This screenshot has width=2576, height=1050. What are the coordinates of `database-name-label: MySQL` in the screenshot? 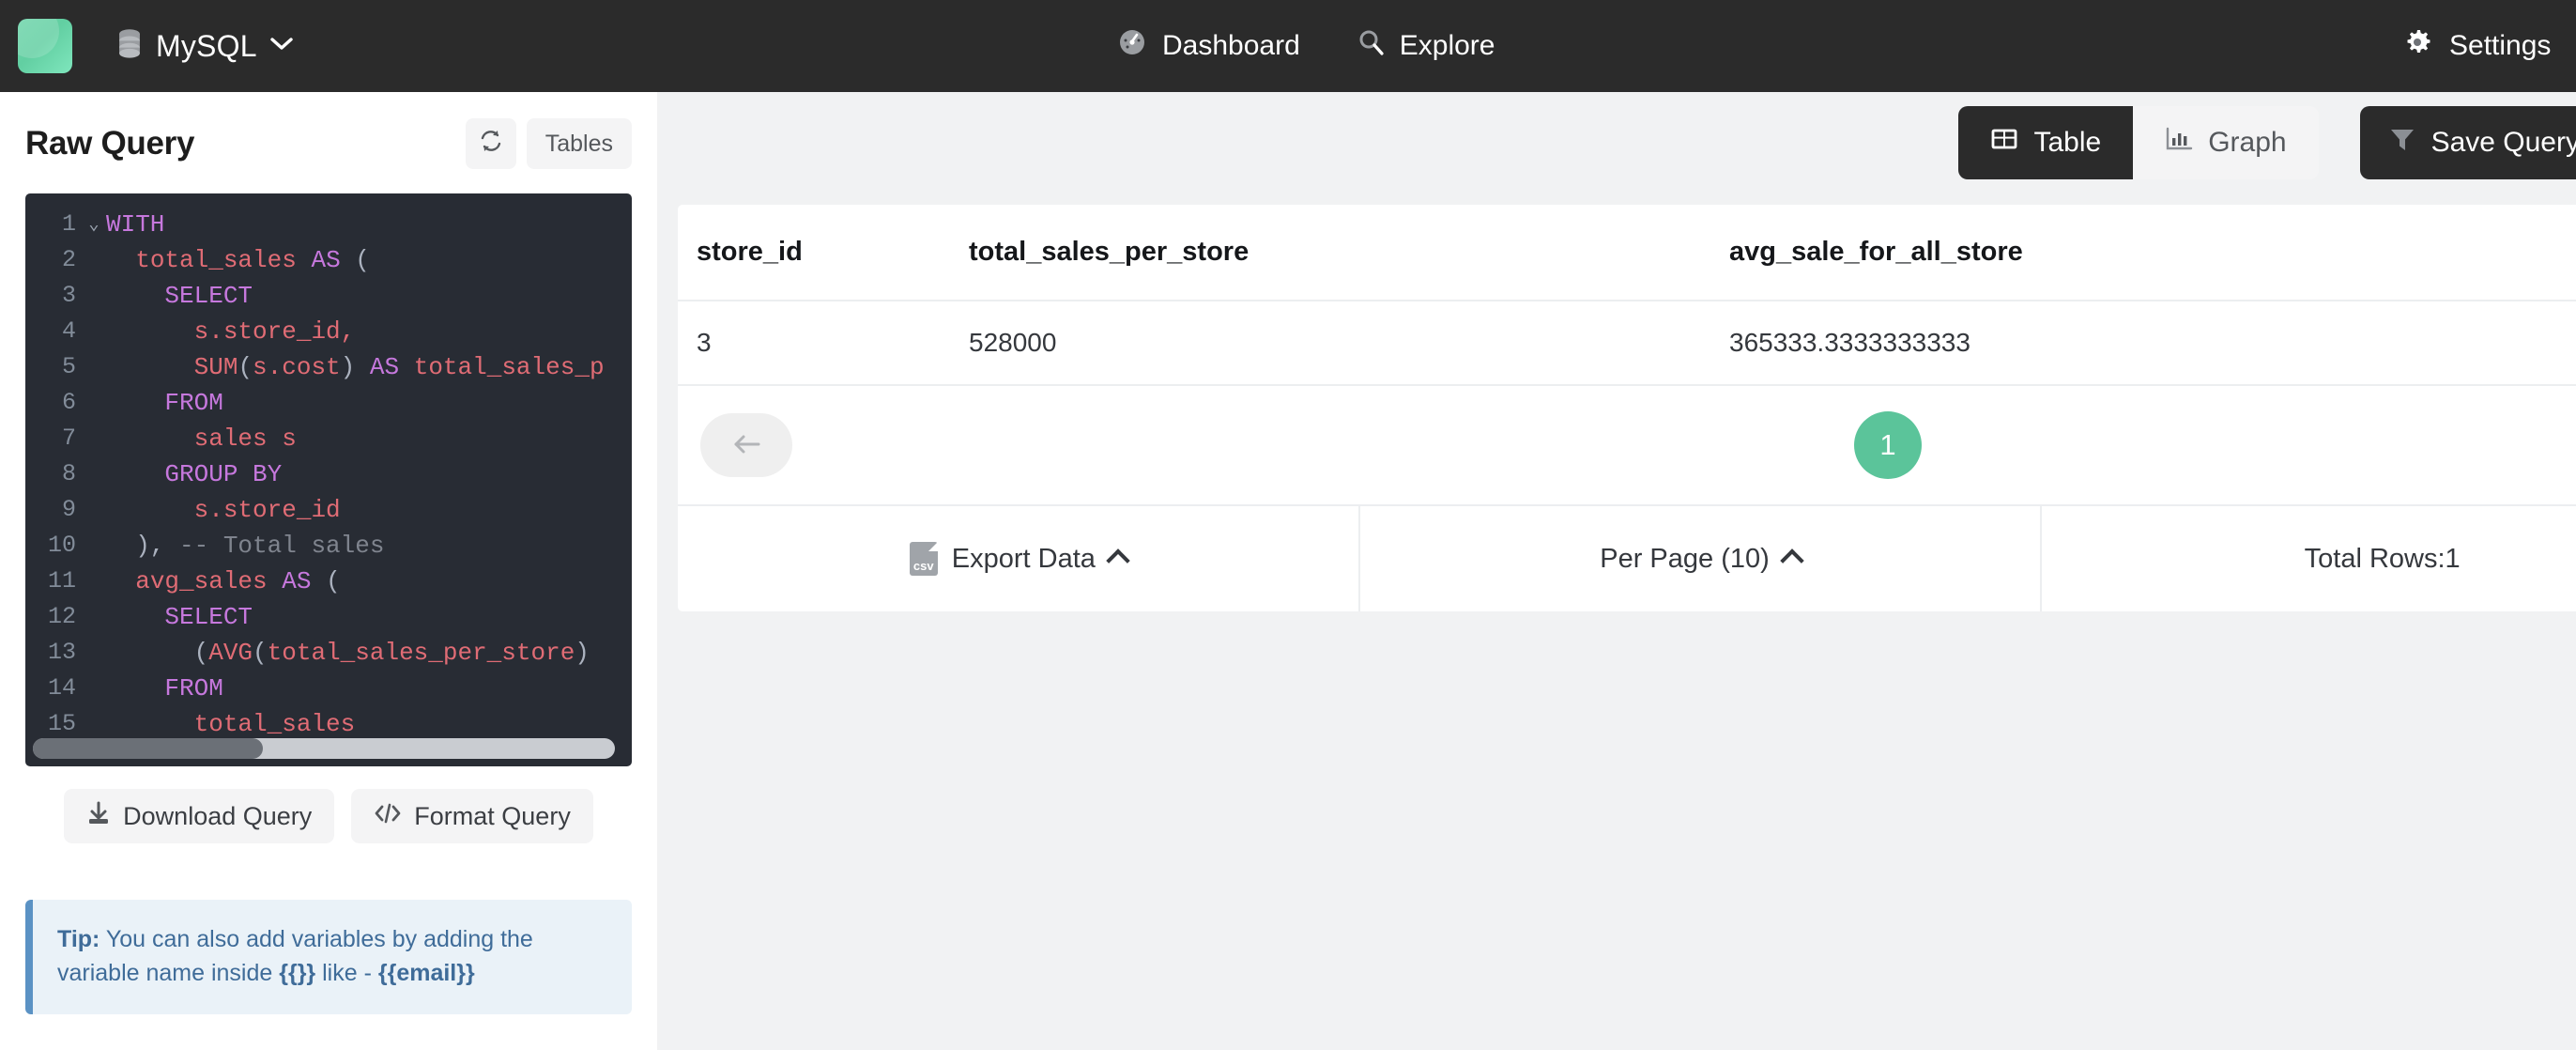 It's located at (207, 45).